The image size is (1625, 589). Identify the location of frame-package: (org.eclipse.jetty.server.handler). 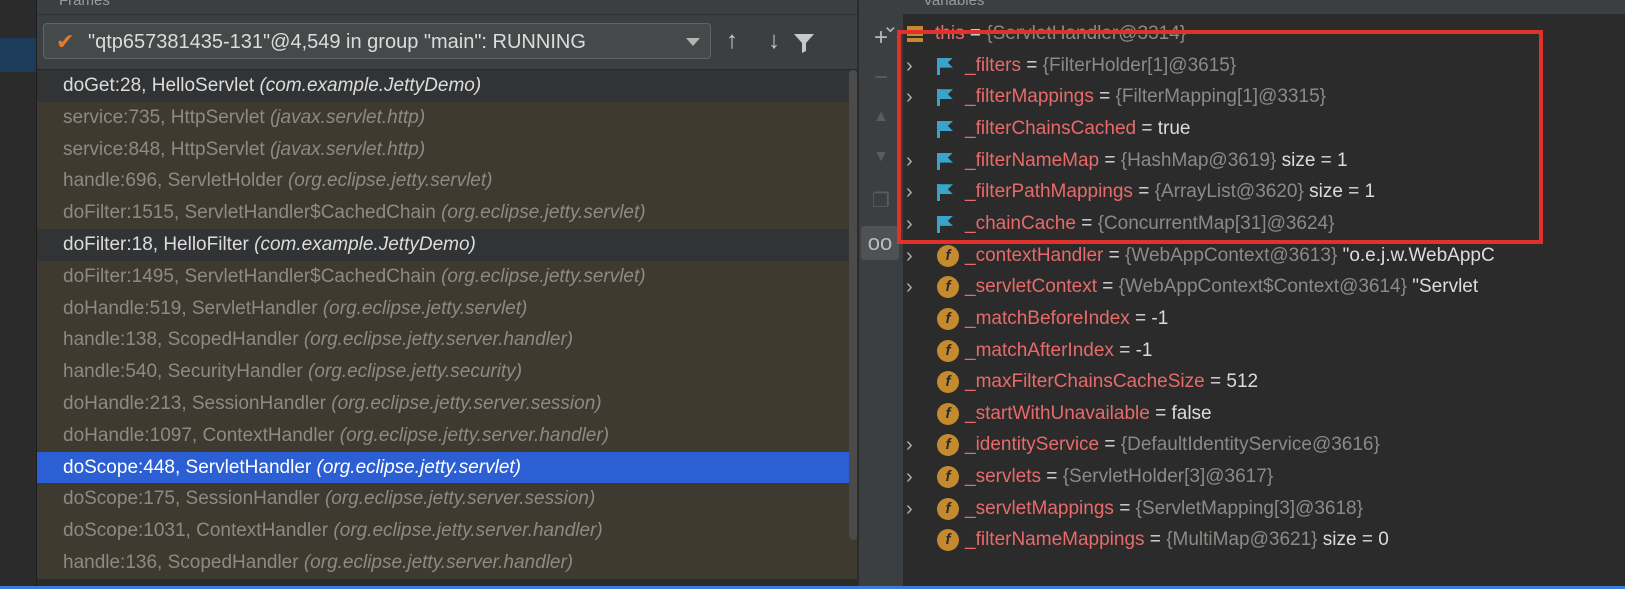
(438, 562).